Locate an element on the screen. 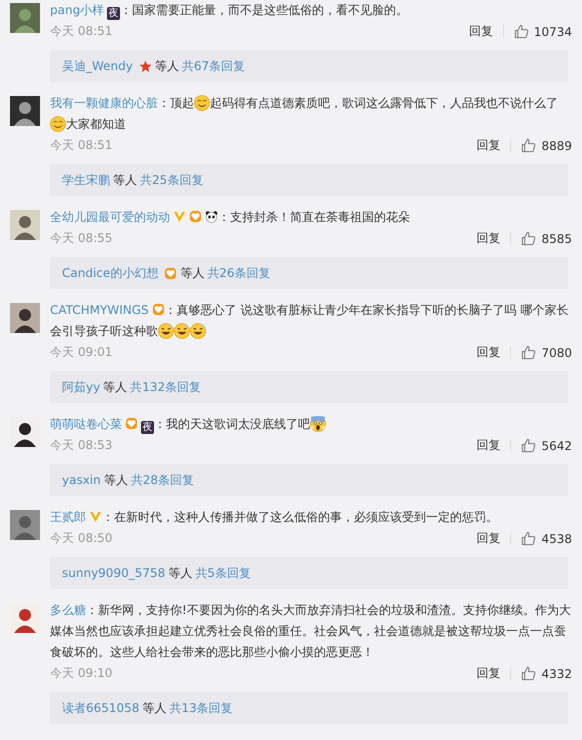 This screenshot has height=740, width=582. comment-text: 多么糖：新华网，支持你!不要因为你的名头大而放弃清扫社会的垃圾和渣渣。支持你继续。作为大媒体当然也应该承担起建立优秀社会良俗的重任。社会风气，社会道德就是被这帮垃圾一点一点蚕食破坏的。这些人给社会带来的恶比那些小偷小摸的恶更恶！ is located at coordinates (311, 631).